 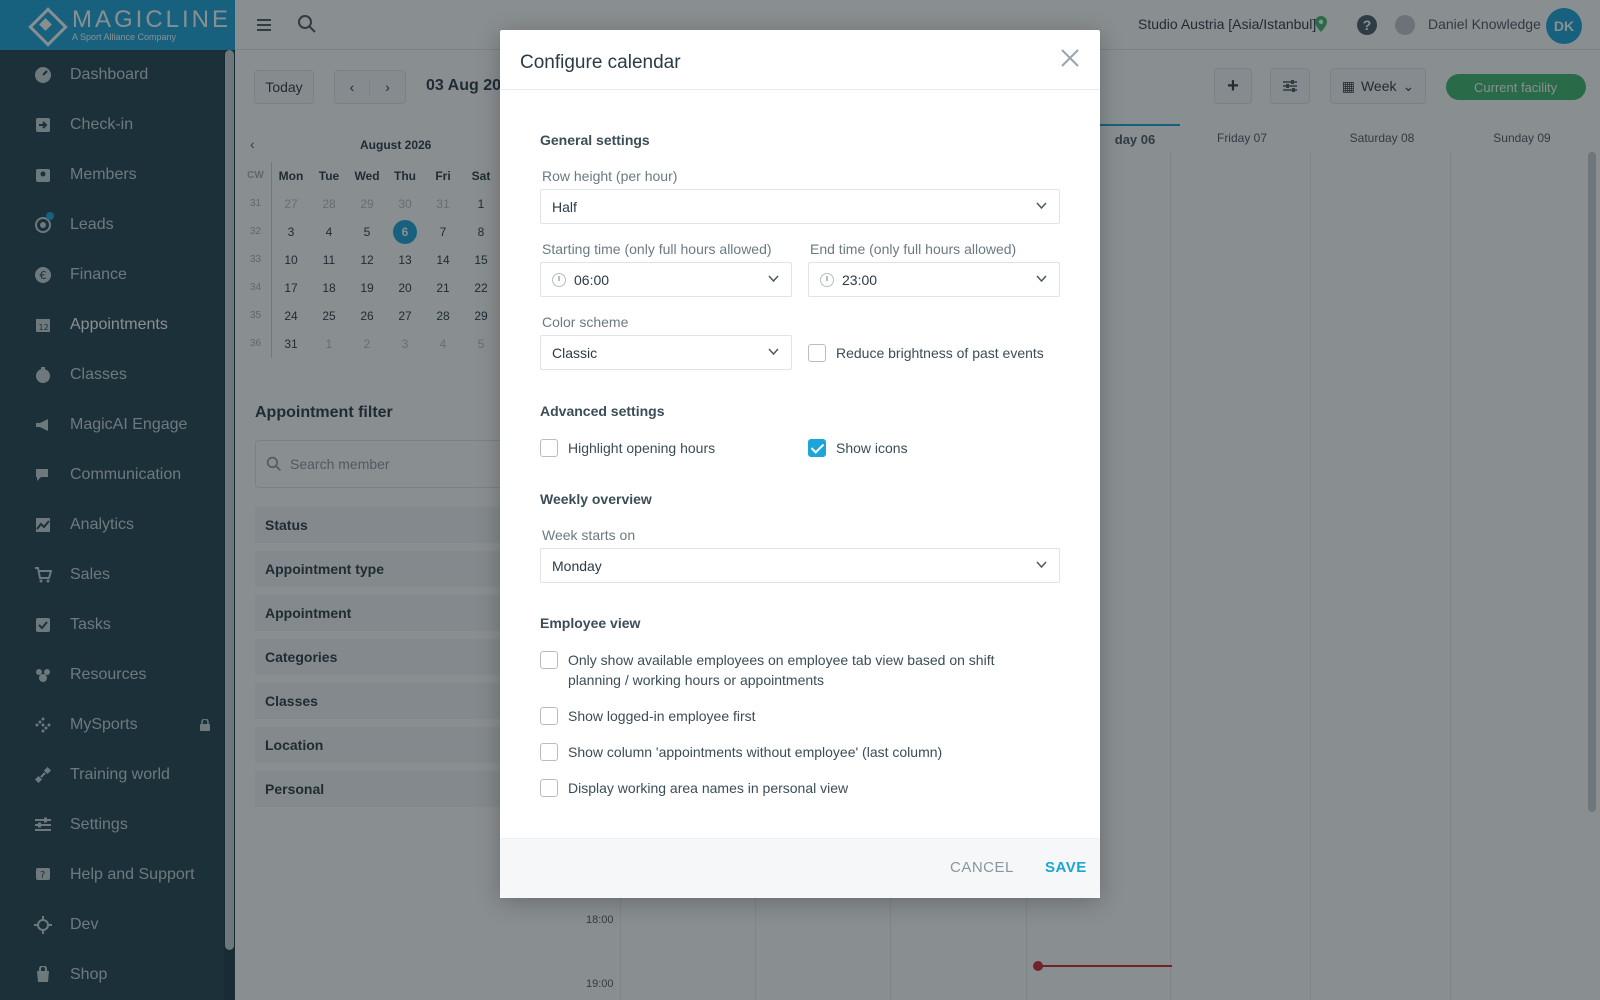 I want to click on week-starts-value: Monday, so click(x=577, y=565).